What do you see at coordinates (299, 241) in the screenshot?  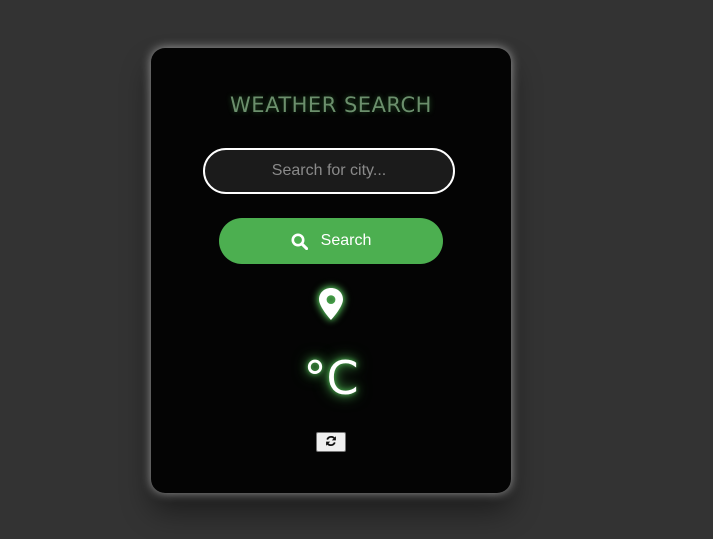 I see `search-icon` at bounding box center [299, 241].